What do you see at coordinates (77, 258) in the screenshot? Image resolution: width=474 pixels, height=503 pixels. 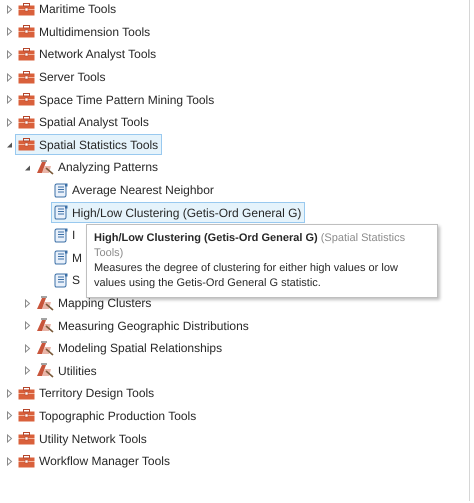 I see `tree-item-label: M` at bounding box center [77, 258].